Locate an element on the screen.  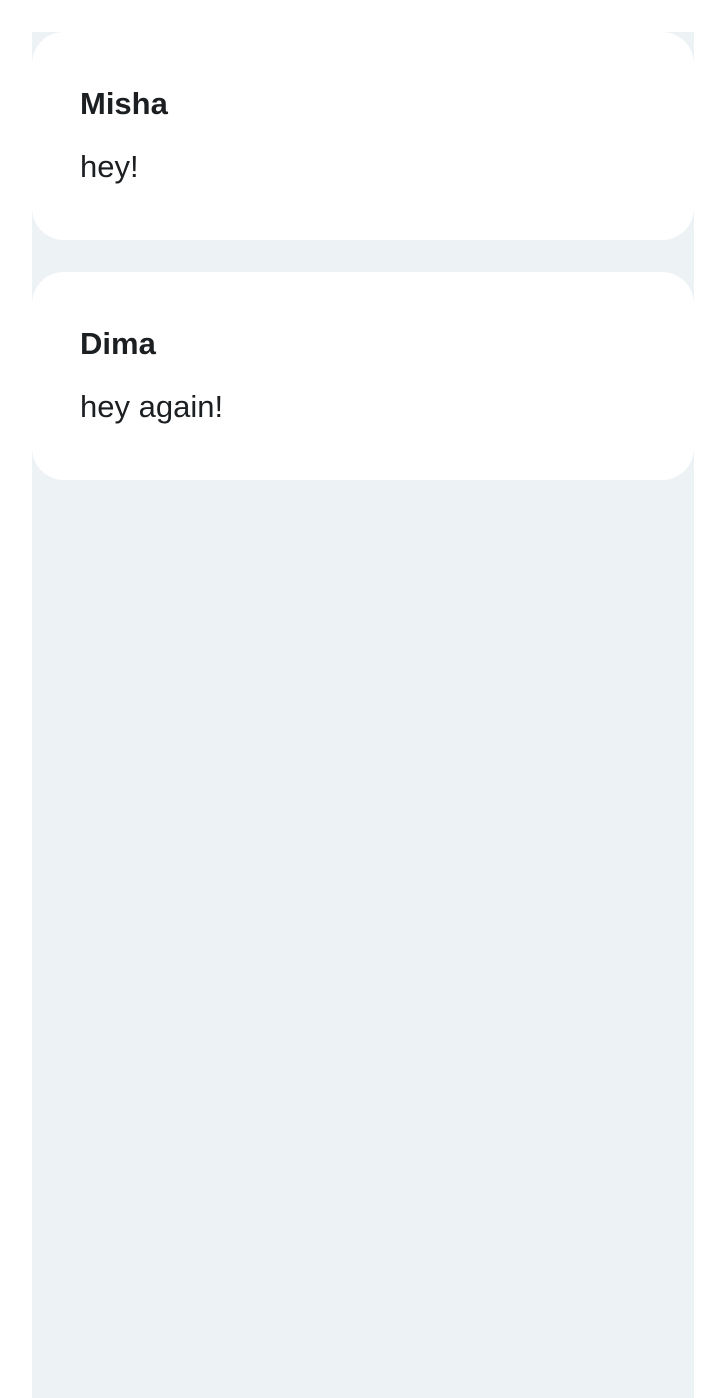
message-author: Misha is located at coordinates (124, 103).